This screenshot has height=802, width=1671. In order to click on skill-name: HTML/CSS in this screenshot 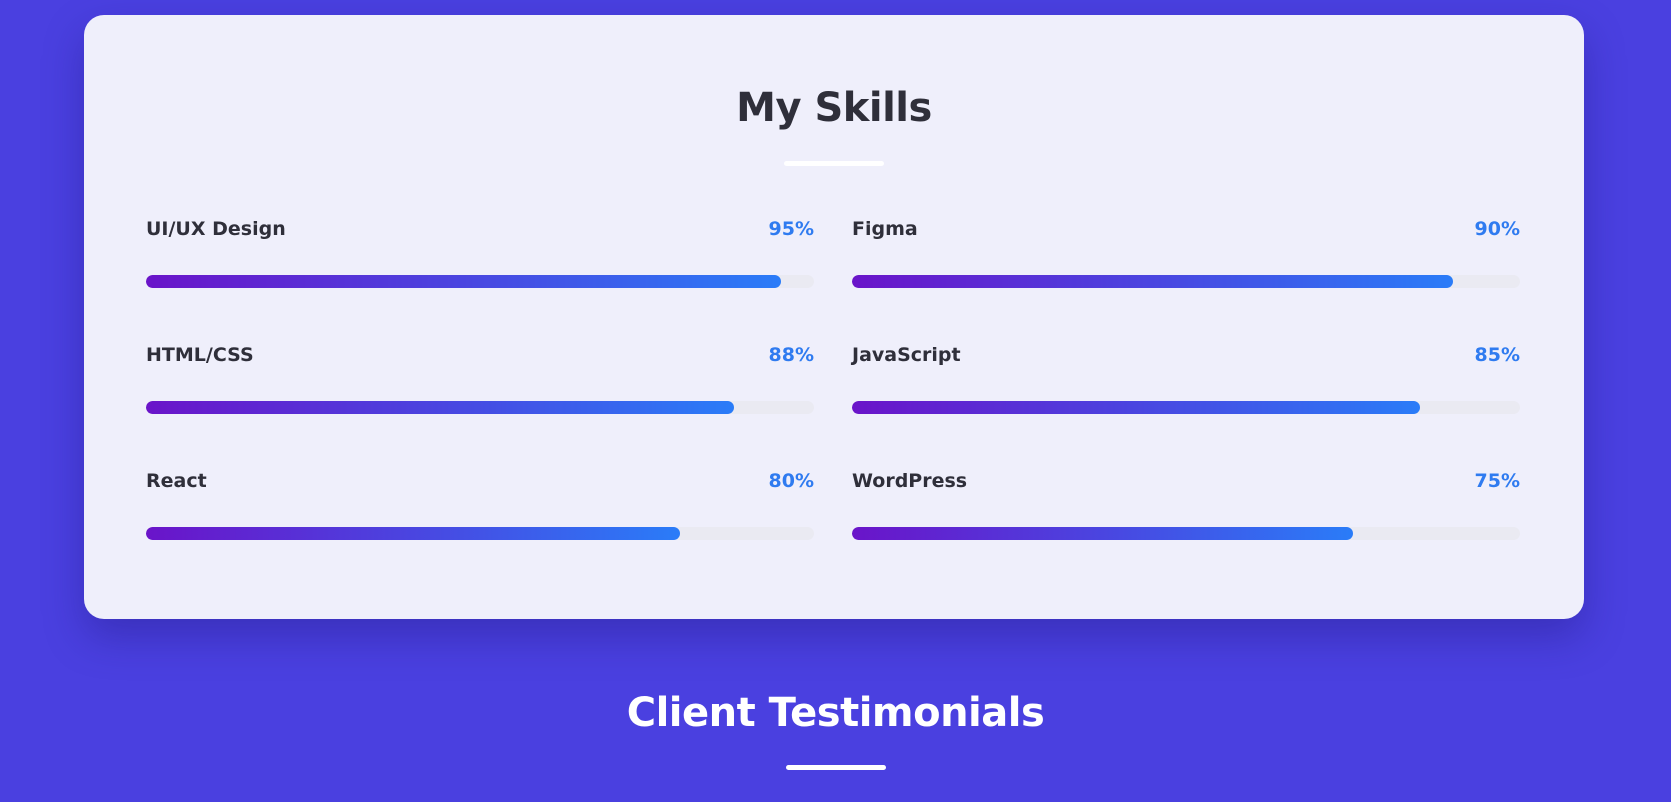, I will do `click(200, 355)`.